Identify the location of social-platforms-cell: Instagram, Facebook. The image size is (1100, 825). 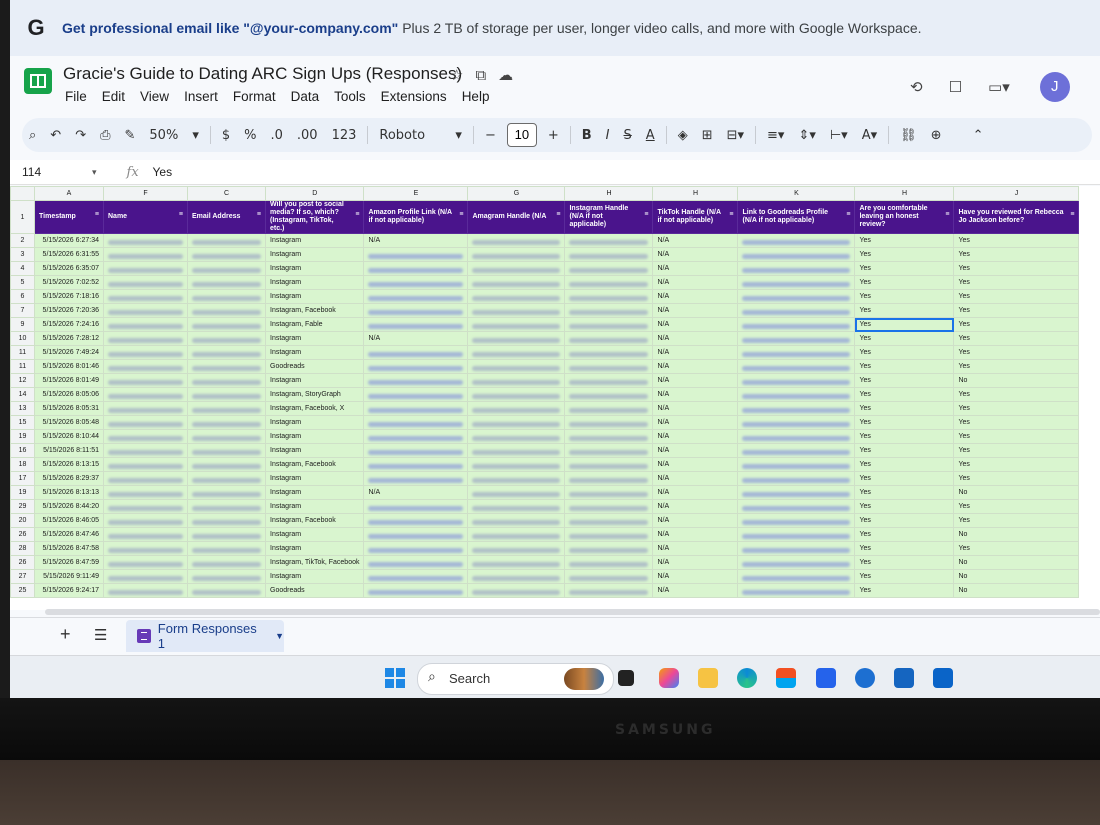
(314, 520).